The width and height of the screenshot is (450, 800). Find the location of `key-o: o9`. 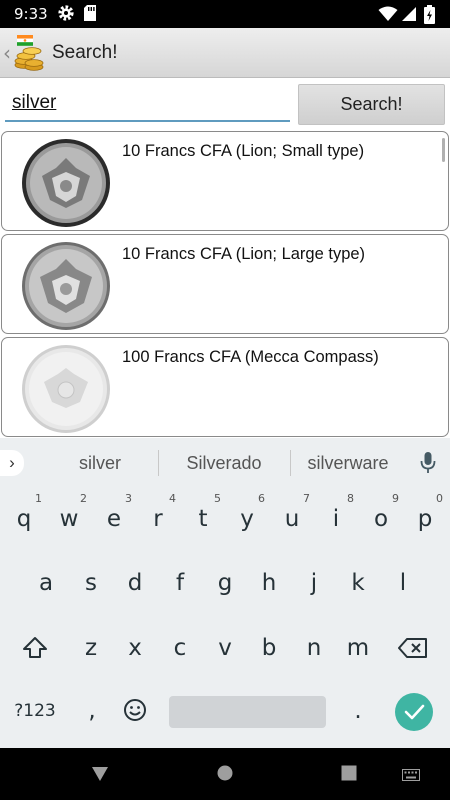

key-o: o9 is located at coordinates (381, 518).